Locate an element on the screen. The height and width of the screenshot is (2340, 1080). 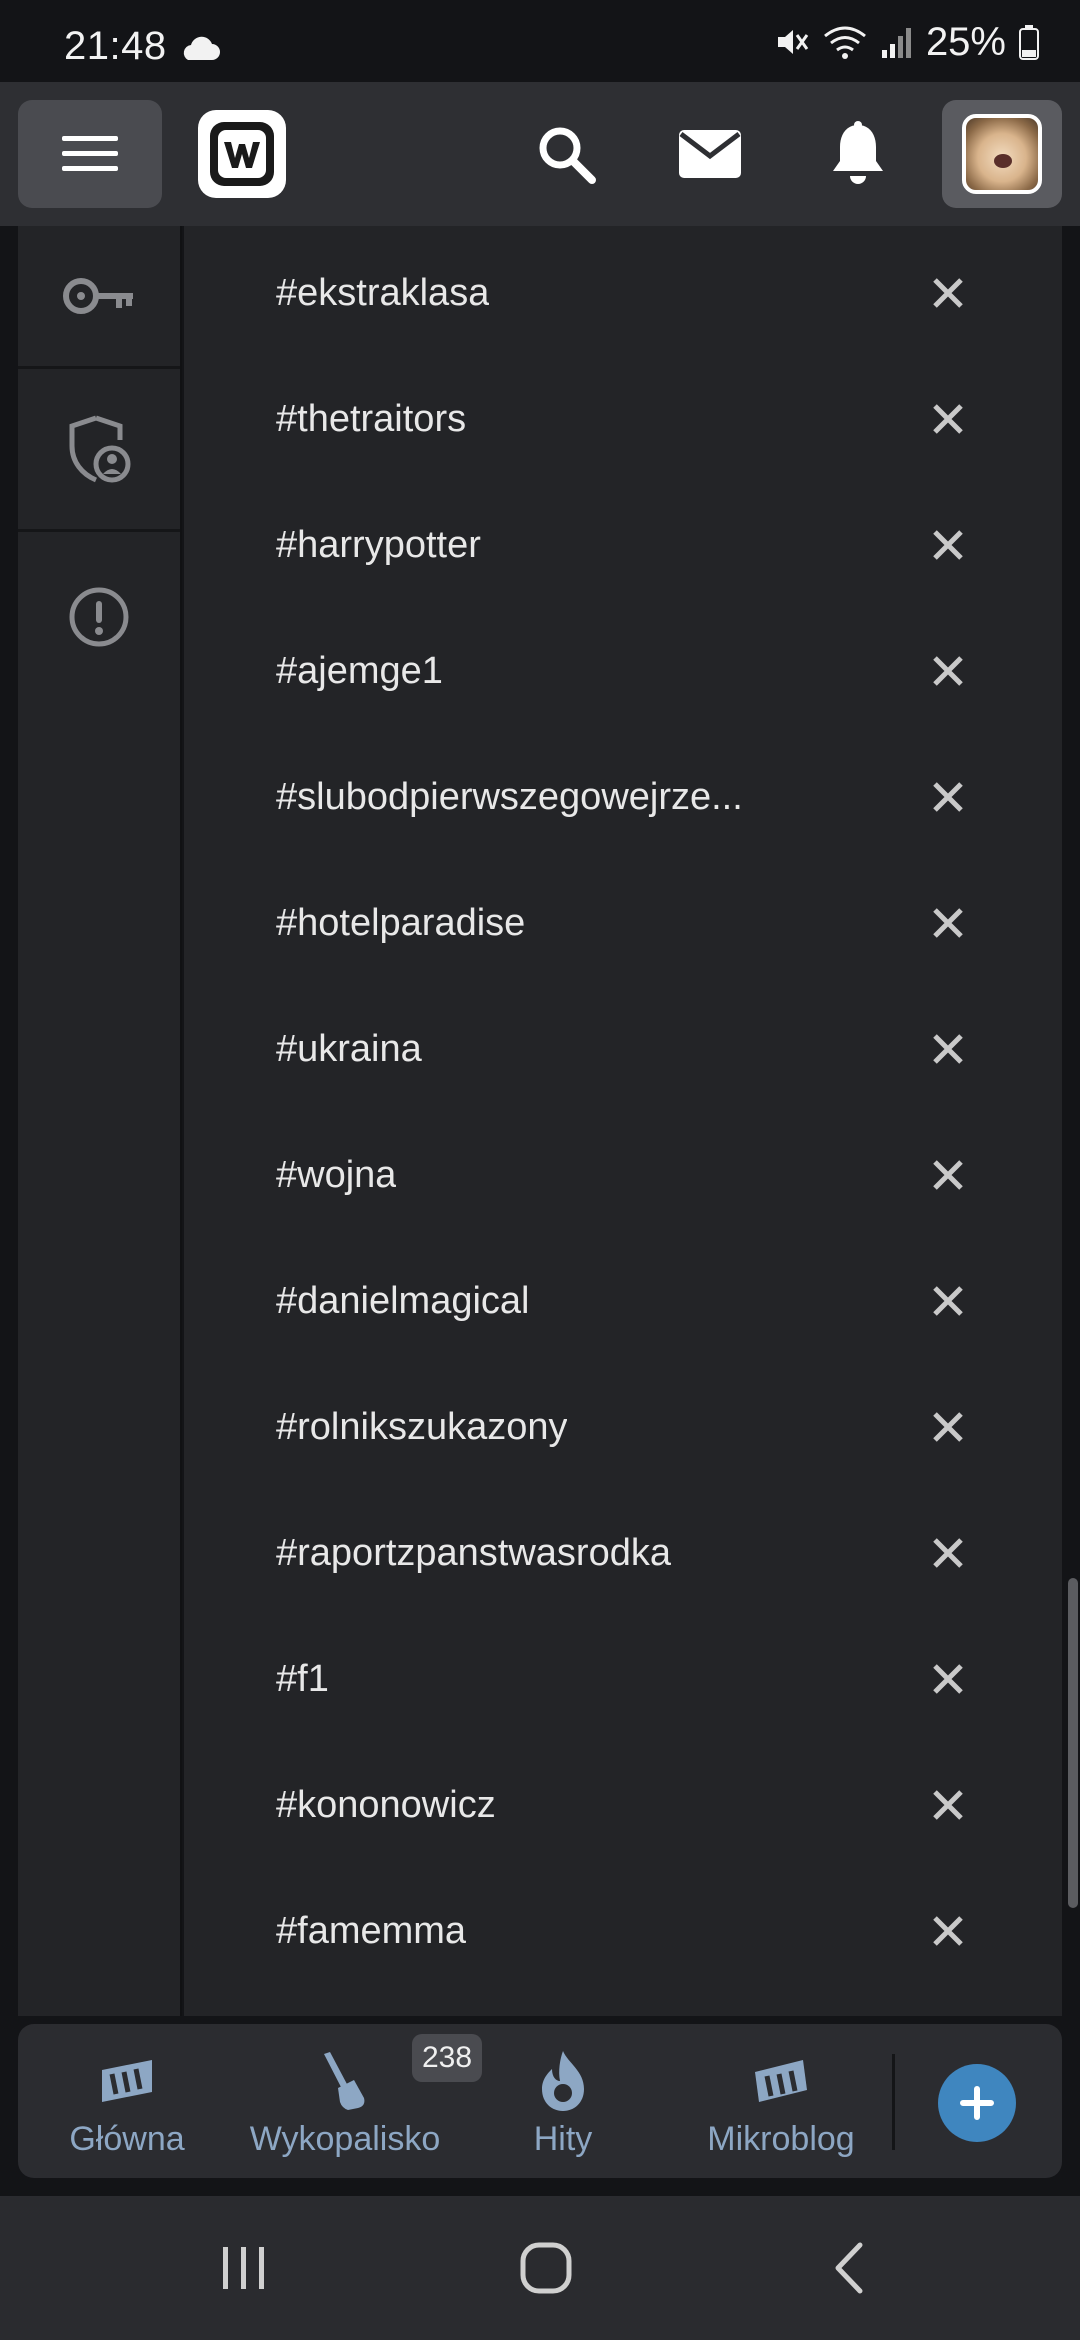
notifications-button is located at coordinates (858, 154).